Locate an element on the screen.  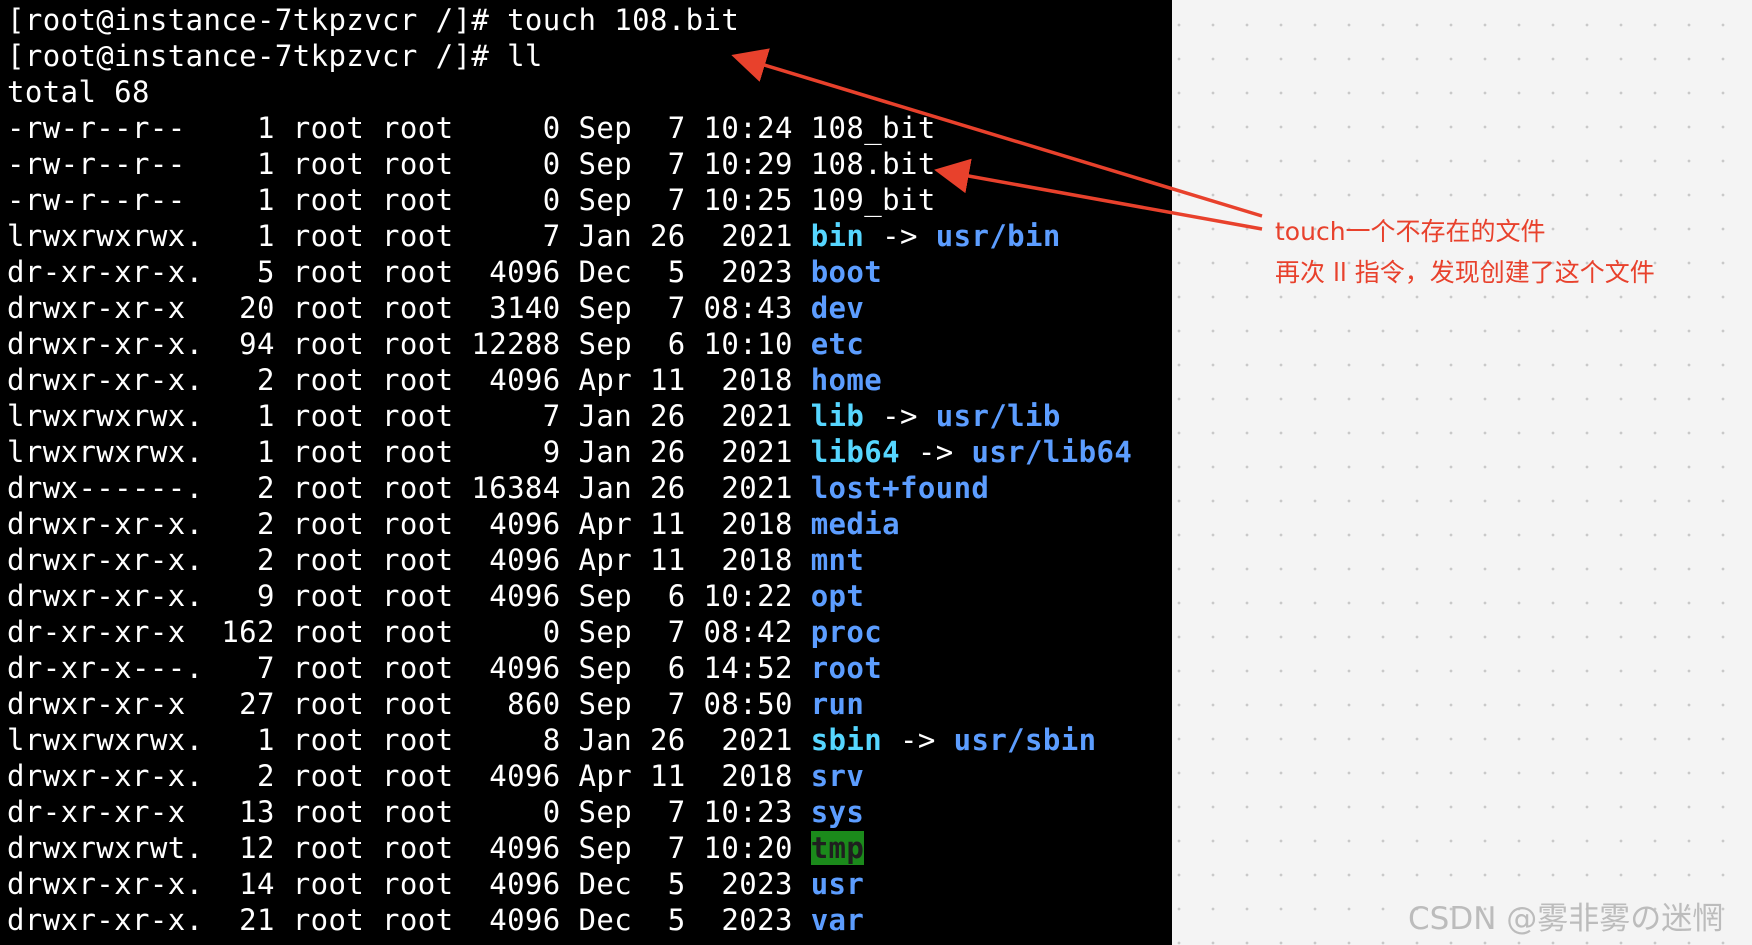
annotation-note: touch一个不存在的文件 再次 ll 指令，发现创建了这个文件 is located at coordinates (1465, 252).